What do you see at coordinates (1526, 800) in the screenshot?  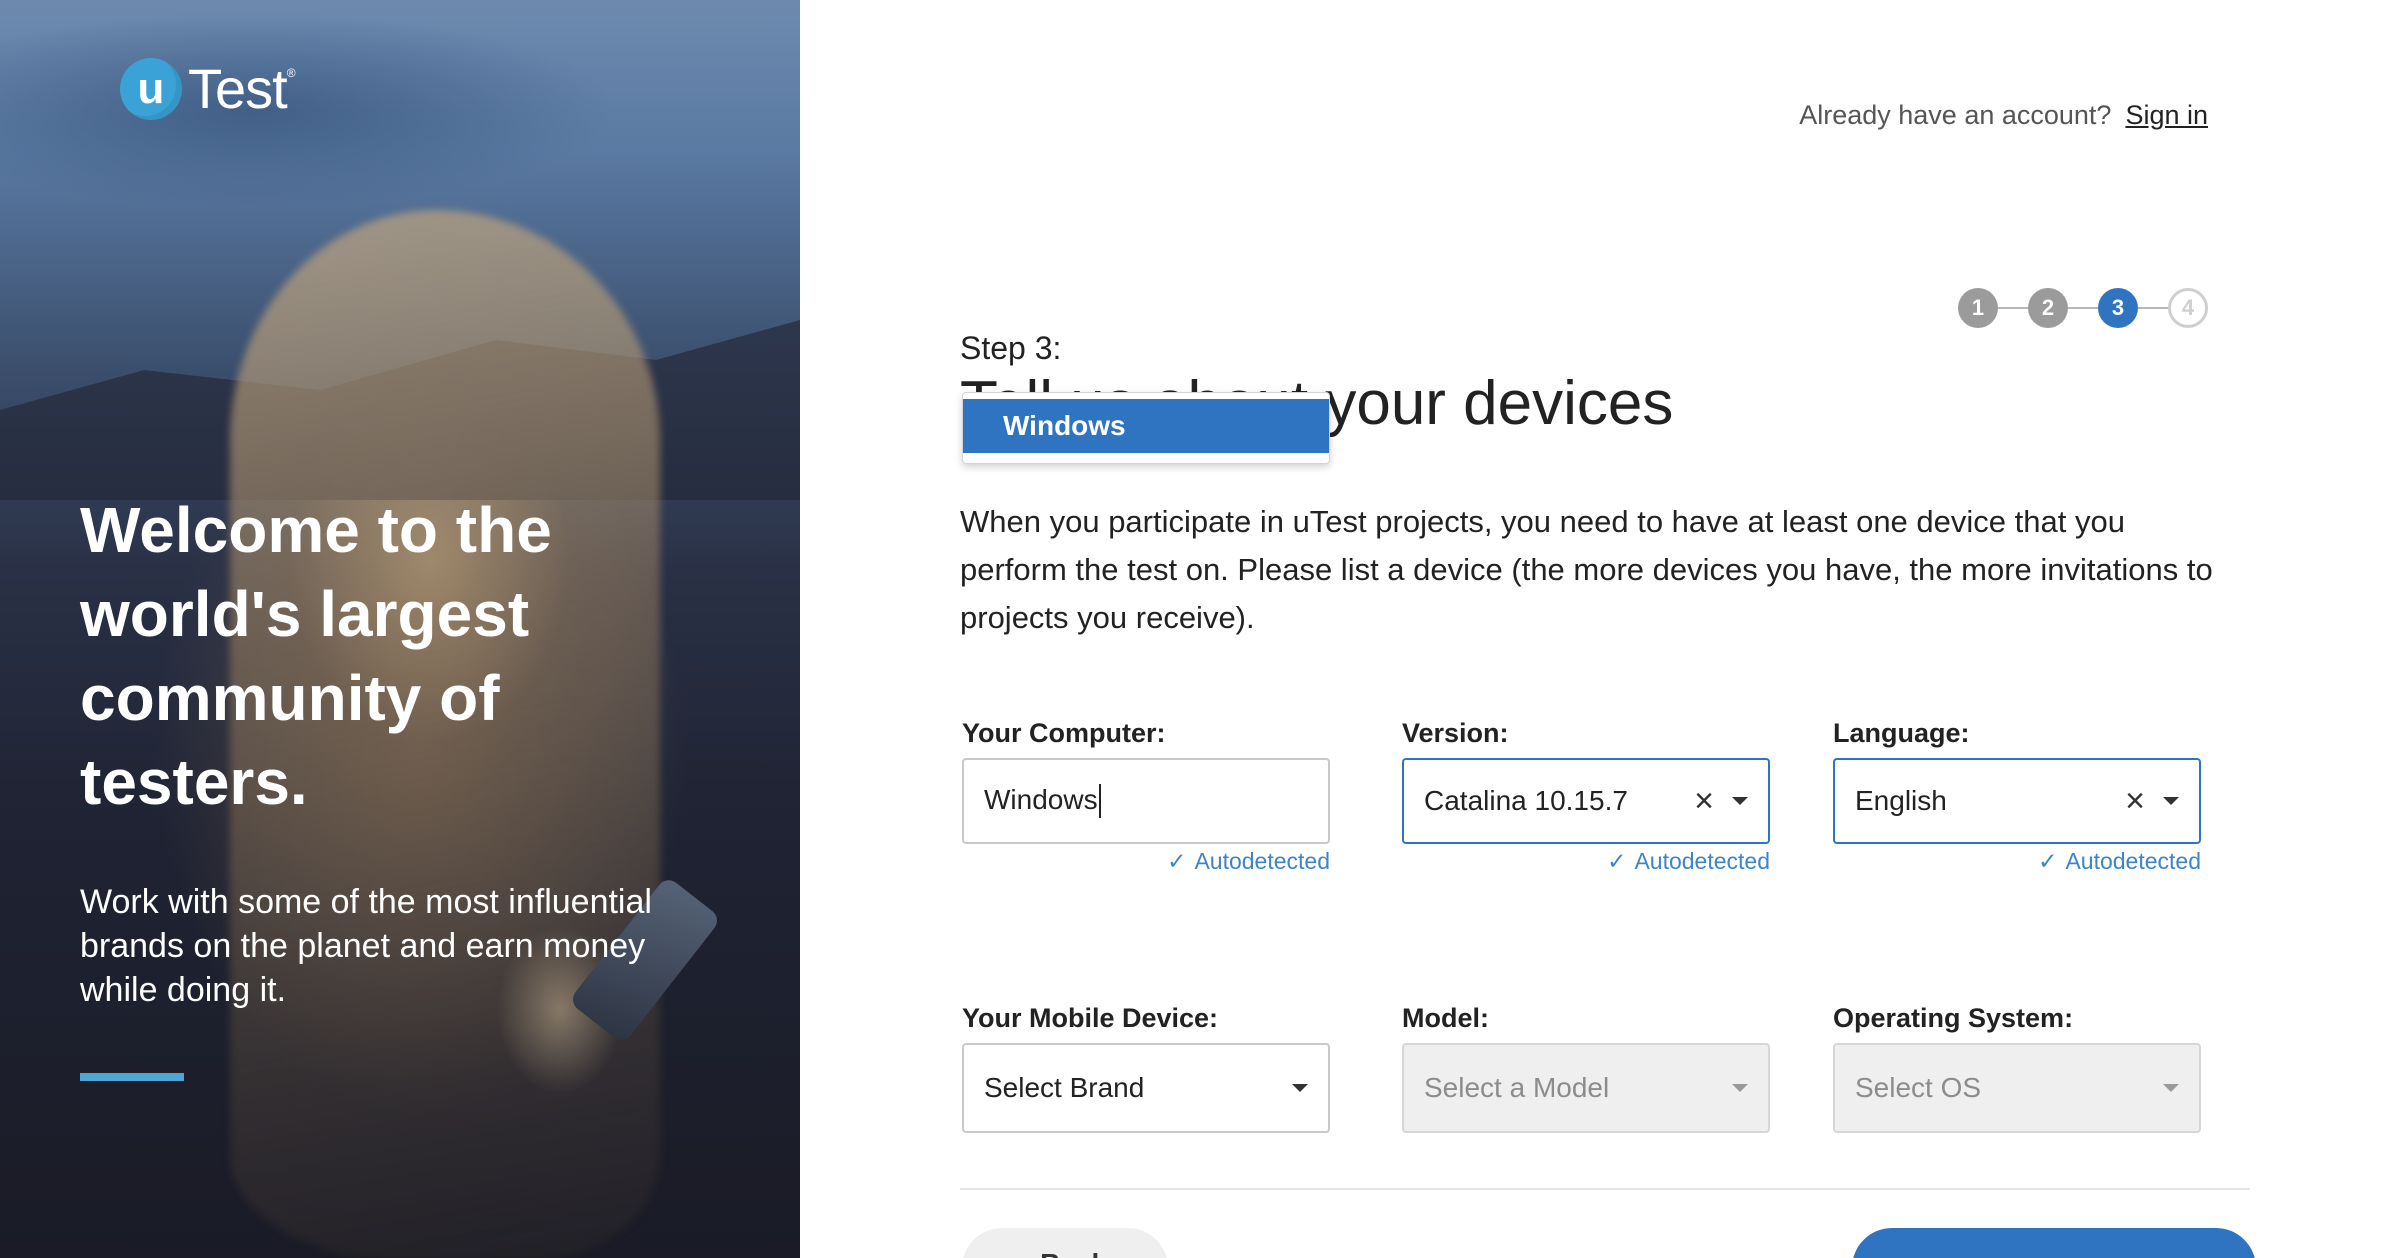 I see `version-value: Catalina 10.15.7` at bounding box center [1526, 800].